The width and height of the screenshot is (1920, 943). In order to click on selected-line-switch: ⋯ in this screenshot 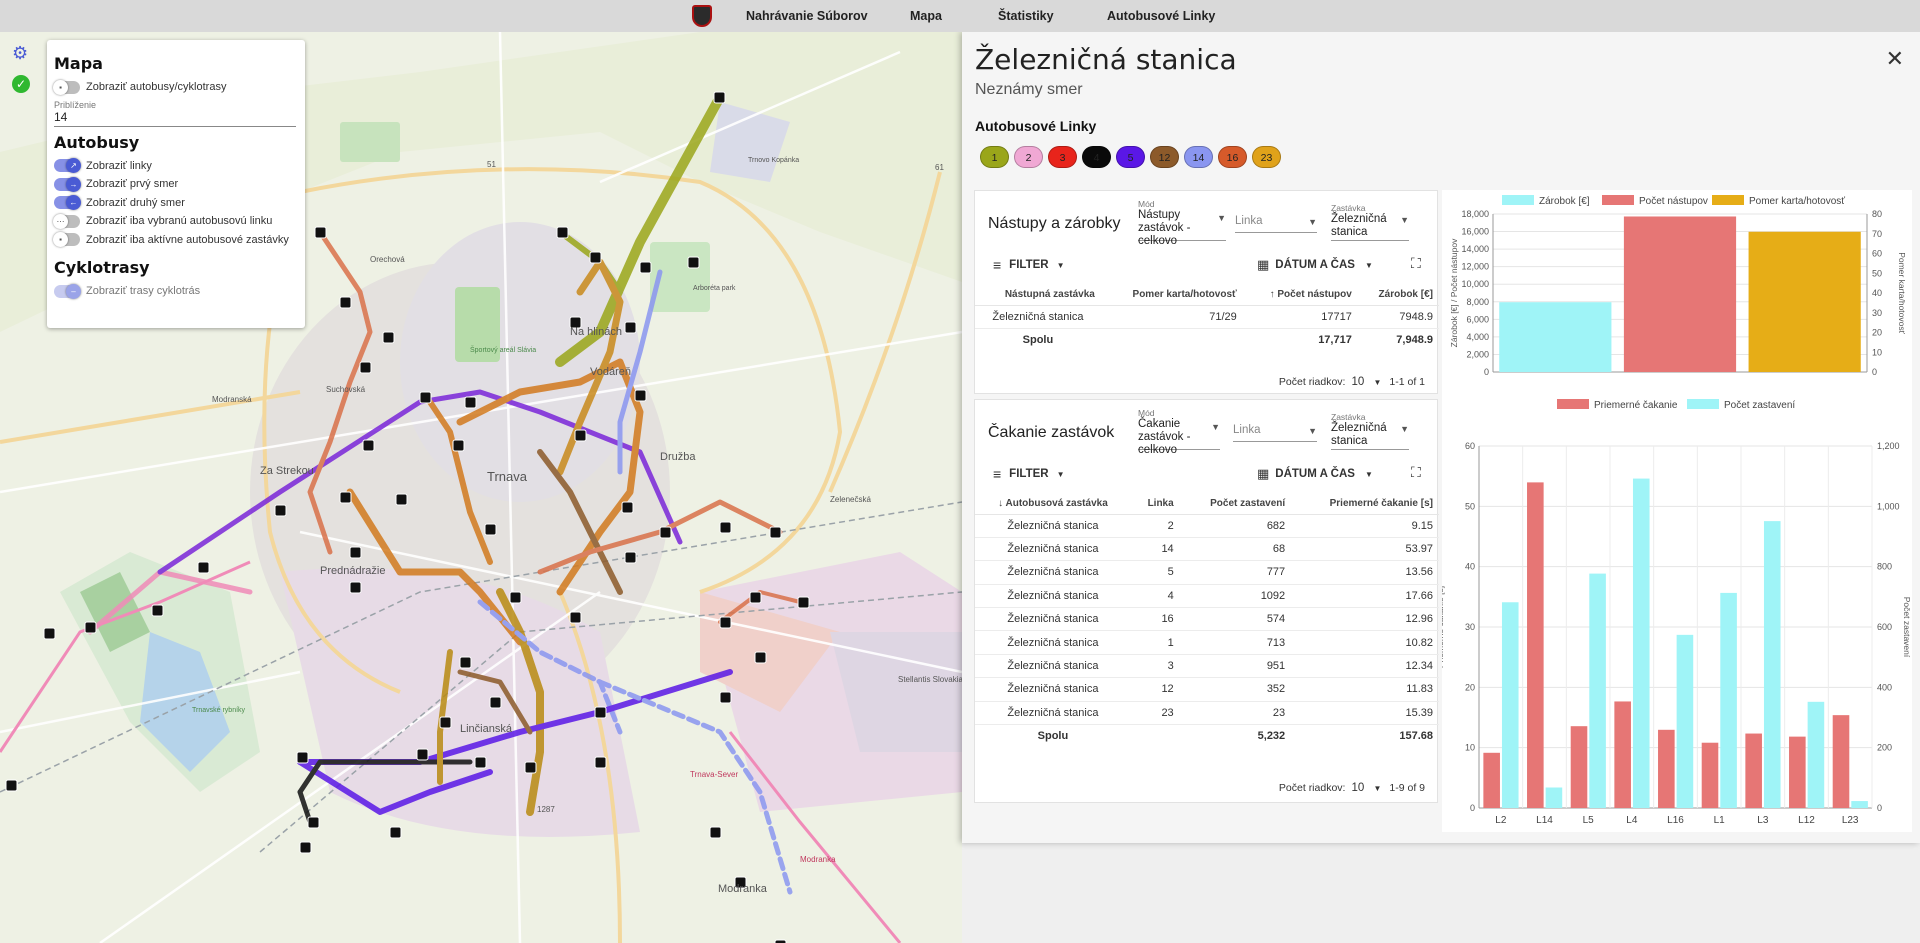, I will do `click(66, 221)`.